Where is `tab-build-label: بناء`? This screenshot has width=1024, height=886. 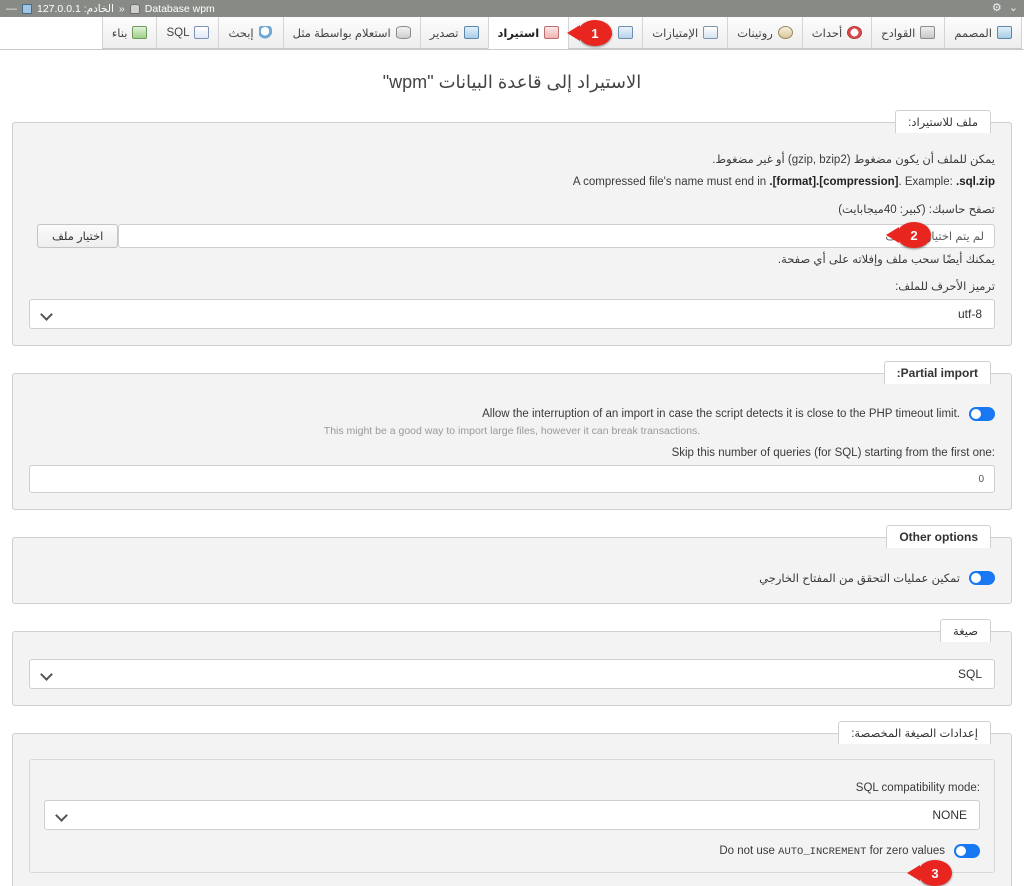
tab-build-label: بناء is located at coordinates (119, 33).